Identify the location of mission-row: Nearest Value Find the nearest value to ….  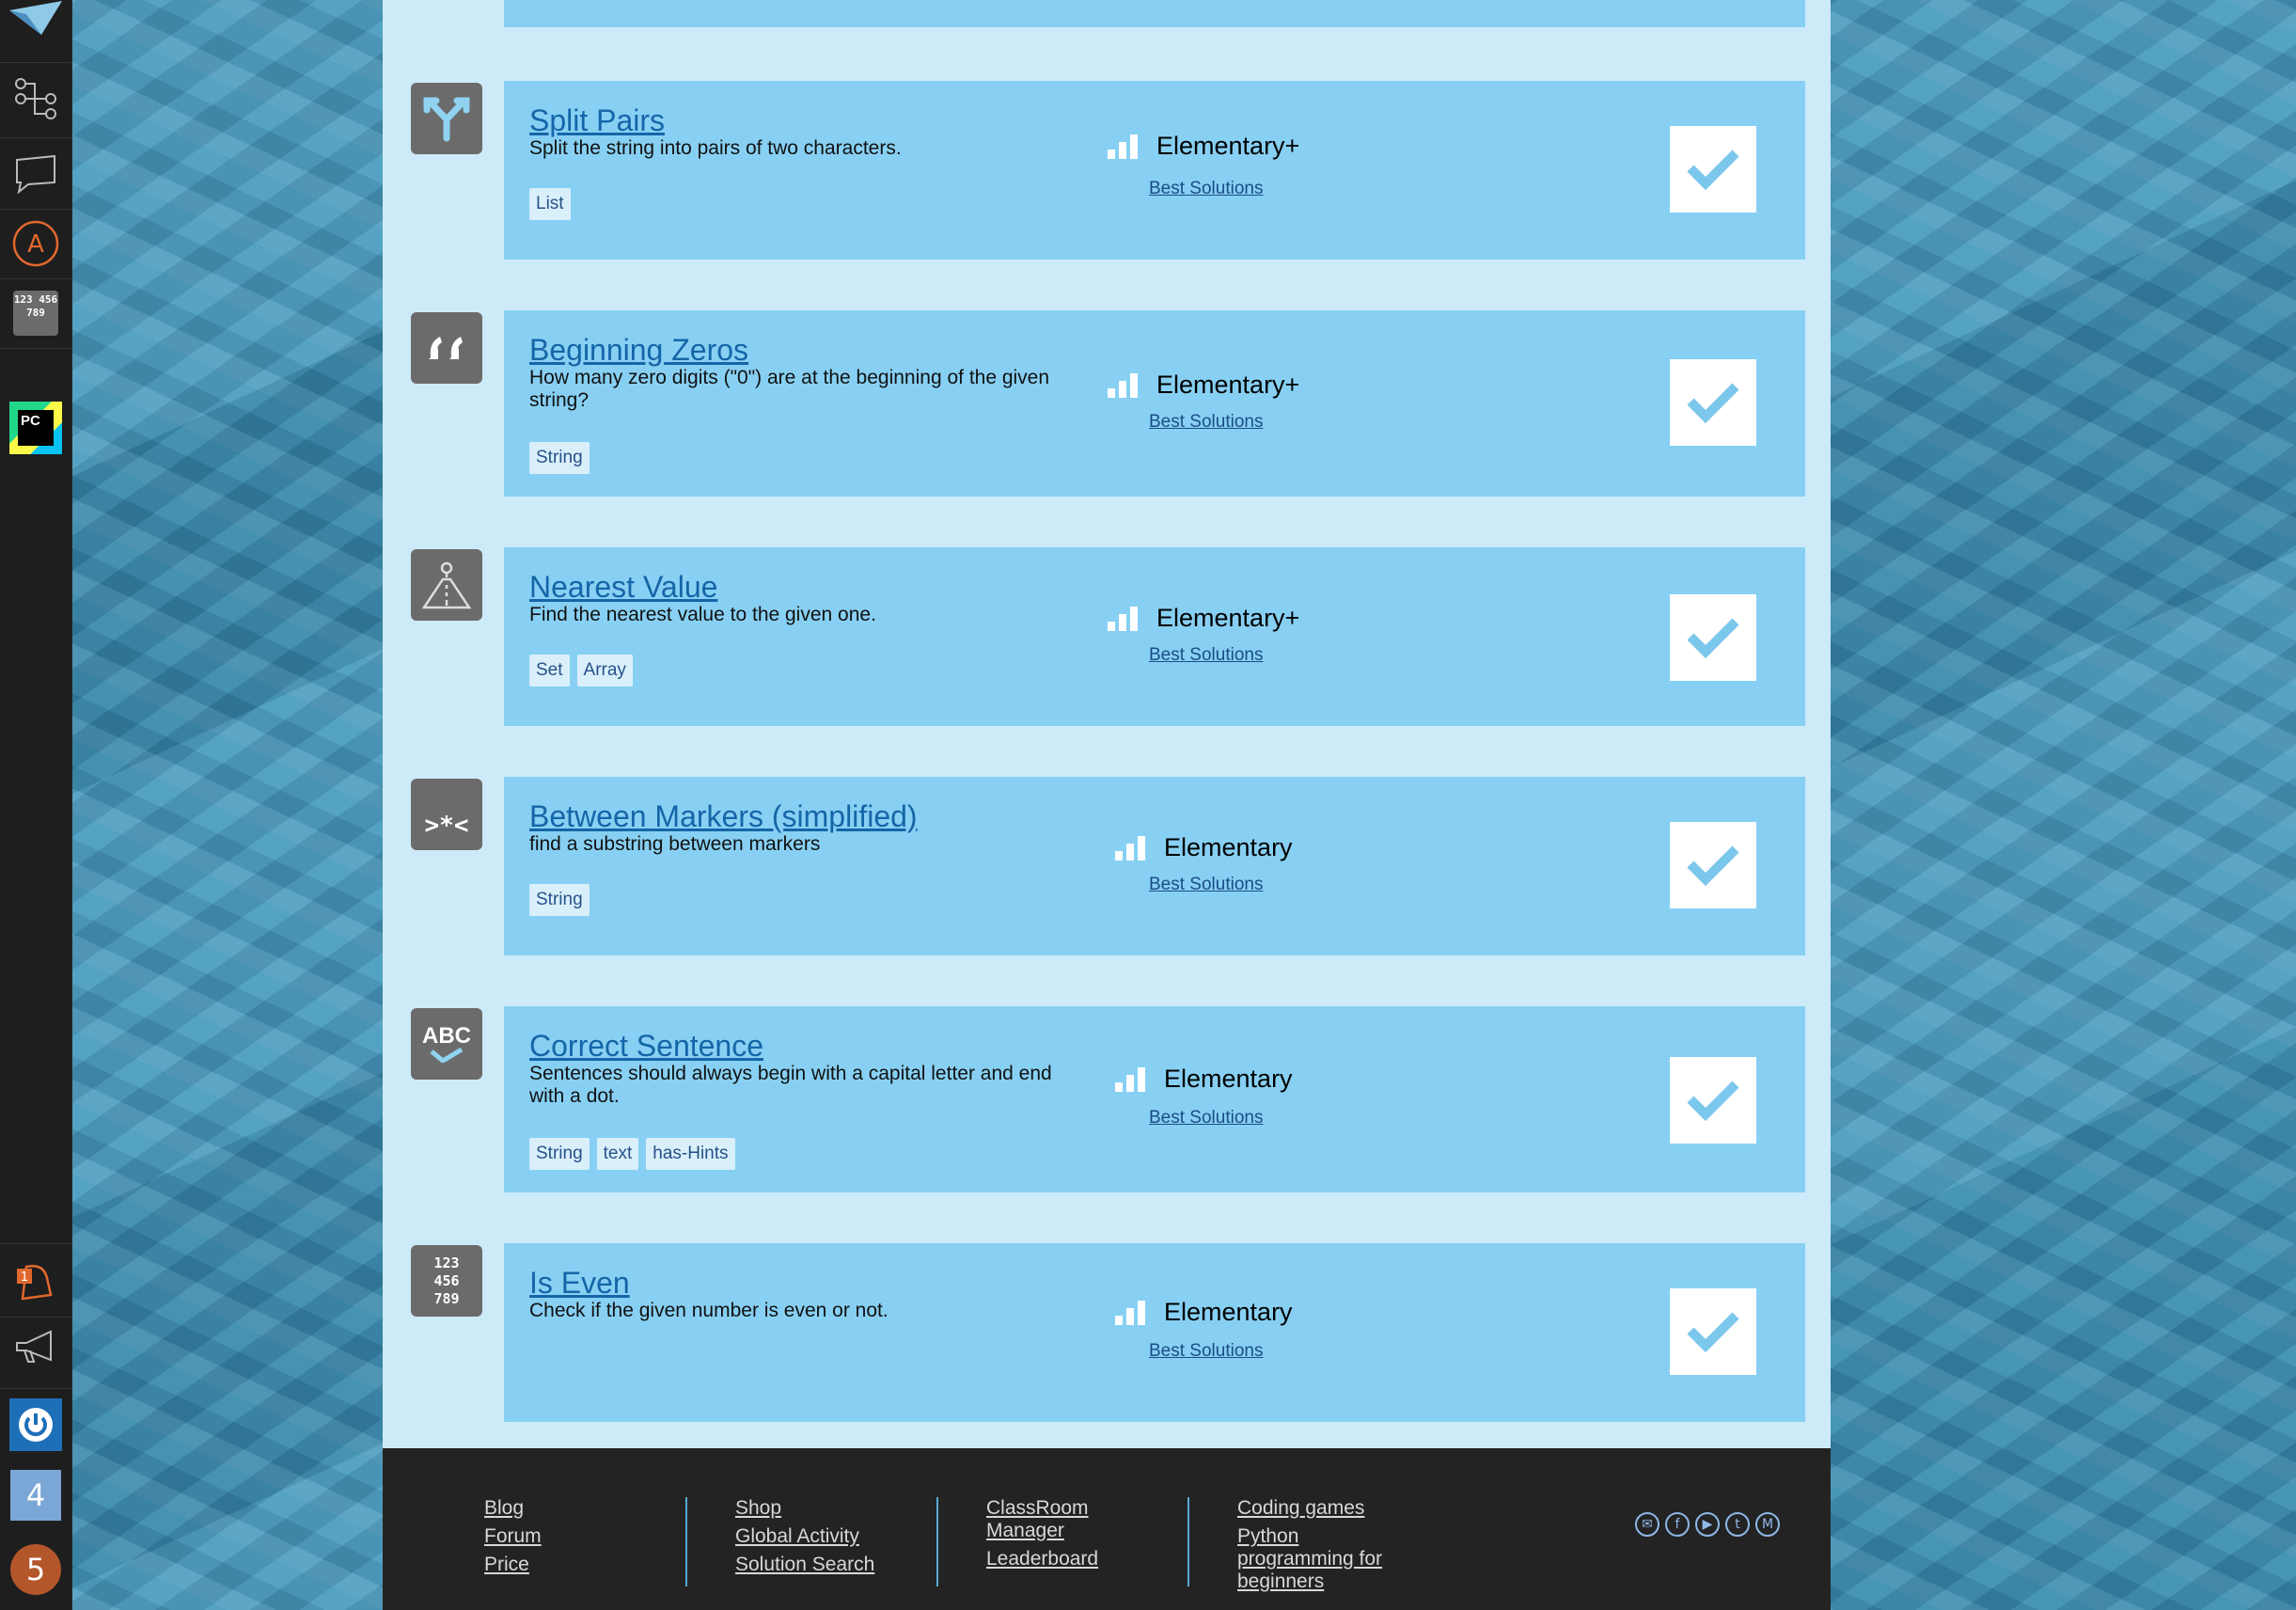
(1107, 636).